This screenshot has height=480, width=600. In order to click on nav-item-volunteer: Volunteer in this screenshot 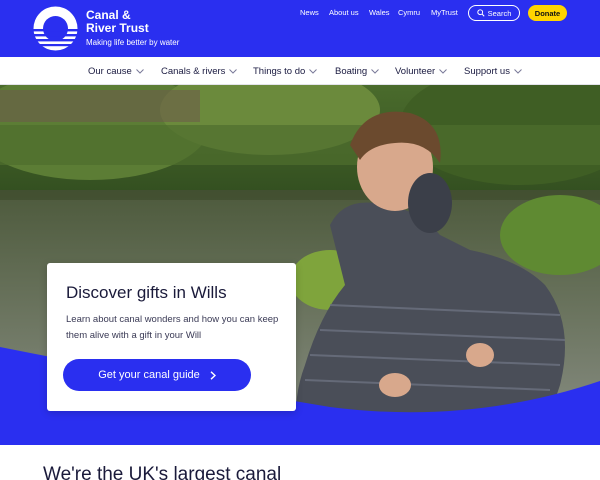, I will do `click(421, 71)`.